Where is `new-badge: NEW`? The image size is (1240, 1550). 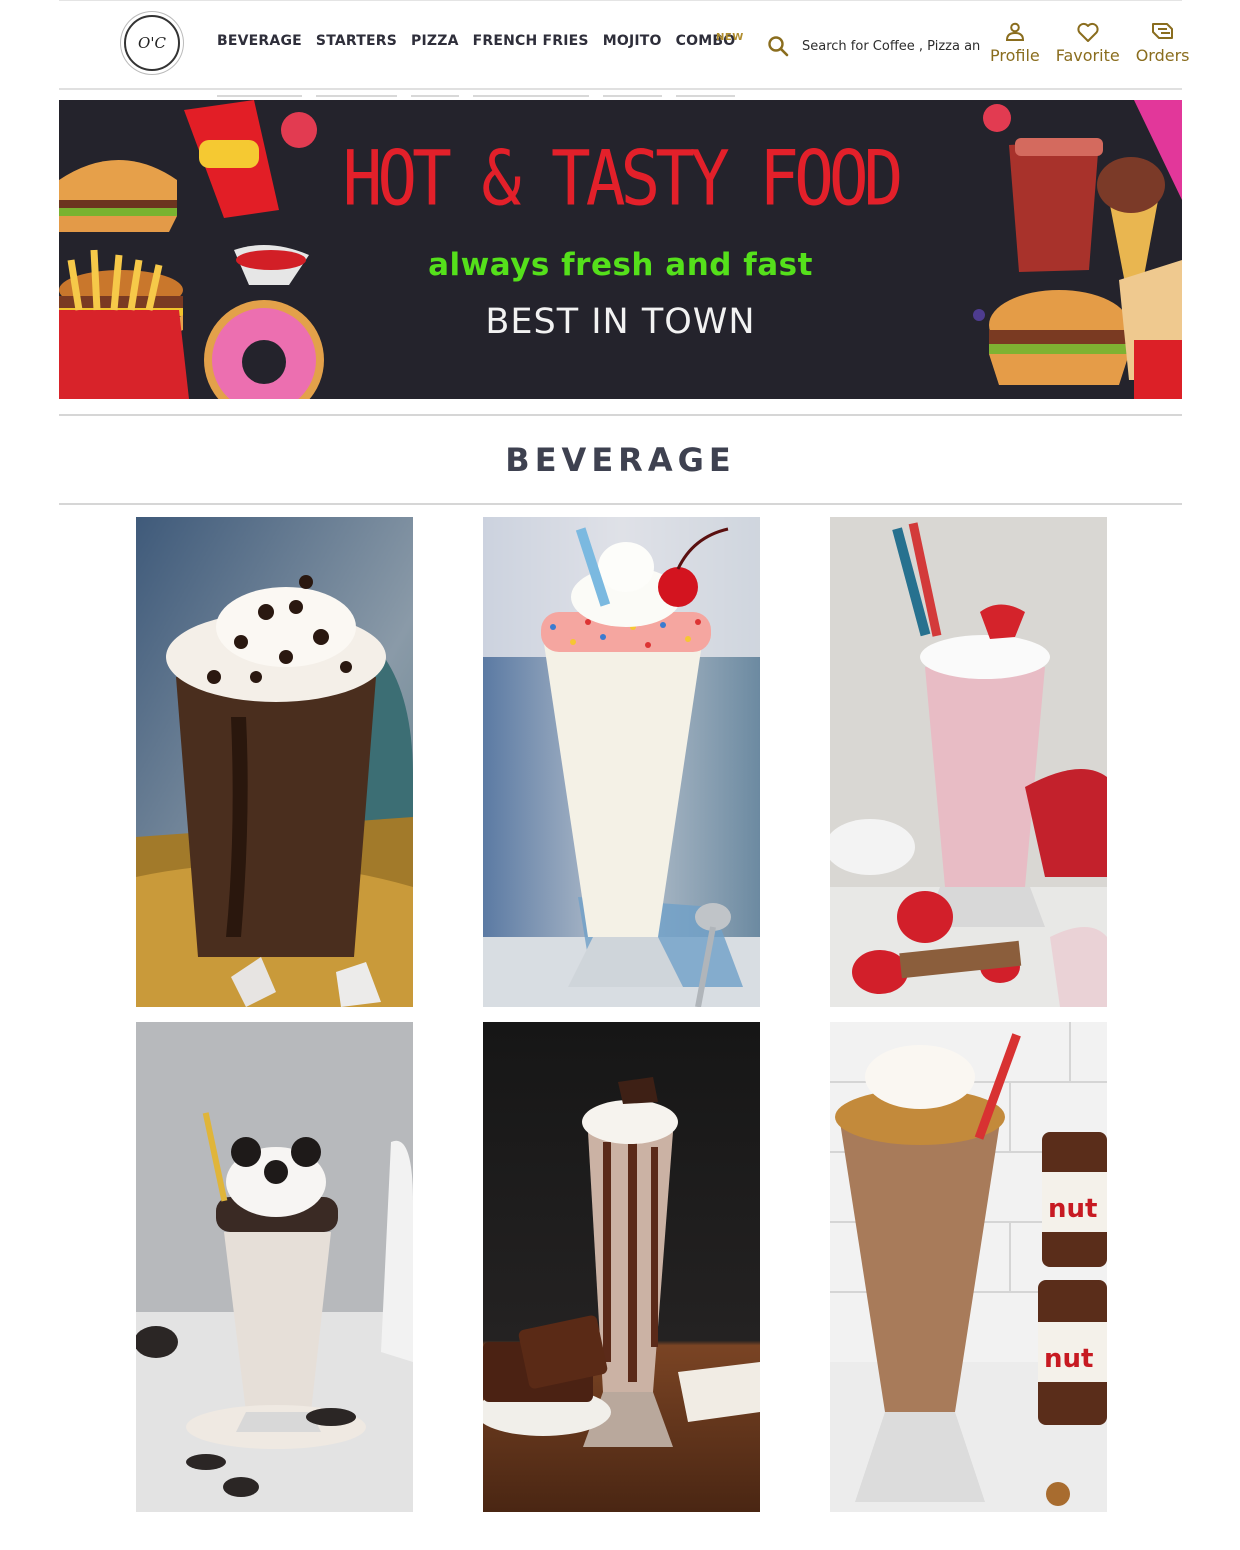 new-badge: NEW is located at coordinates (730, 37).